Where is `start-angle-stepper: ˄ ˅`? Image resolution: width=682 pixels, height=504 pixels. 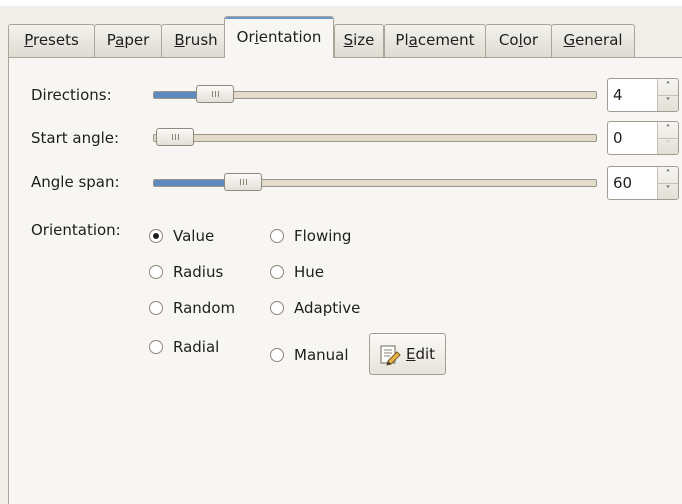
start-angle-stepper: ˄ ˅ is located at coordinates (667, 138).